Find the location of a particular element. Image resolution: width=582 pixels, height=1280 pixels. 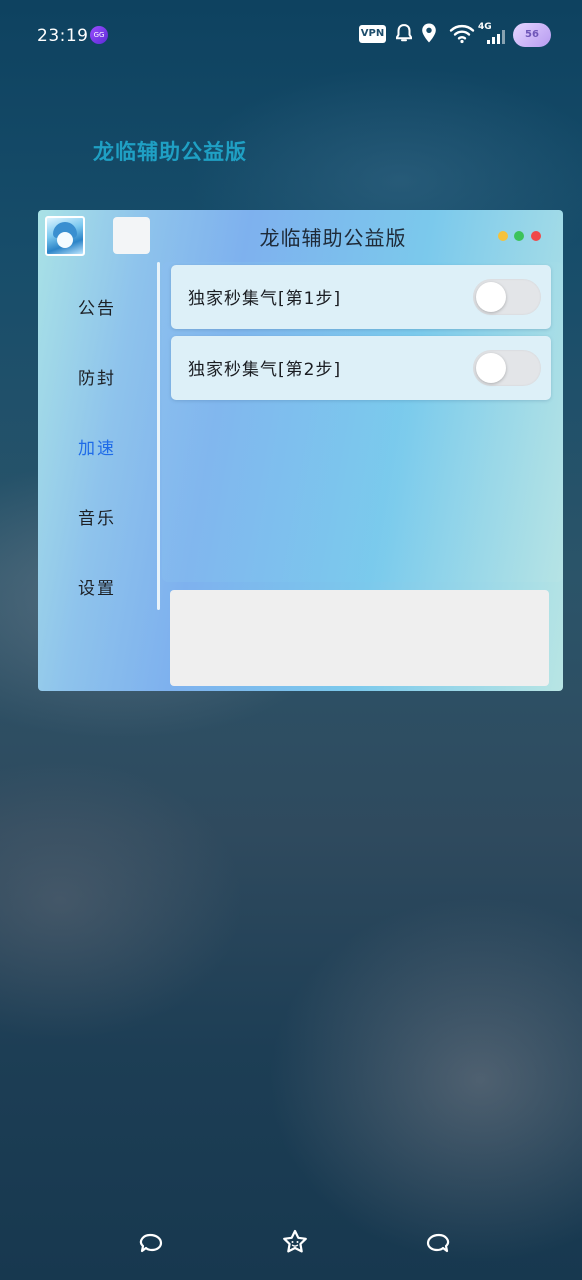

battery-indicator: 56 is located at coordinates (532, 35).